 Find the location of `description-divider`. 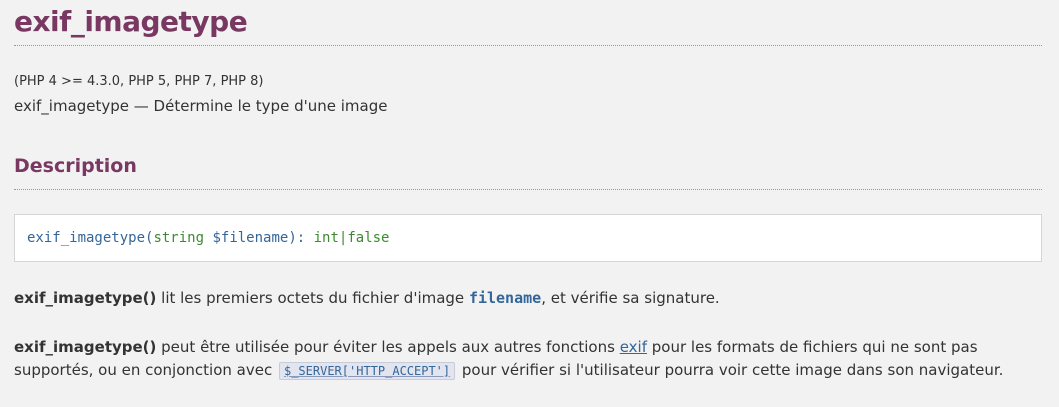

description-divider is located at coordinates (528, 189).